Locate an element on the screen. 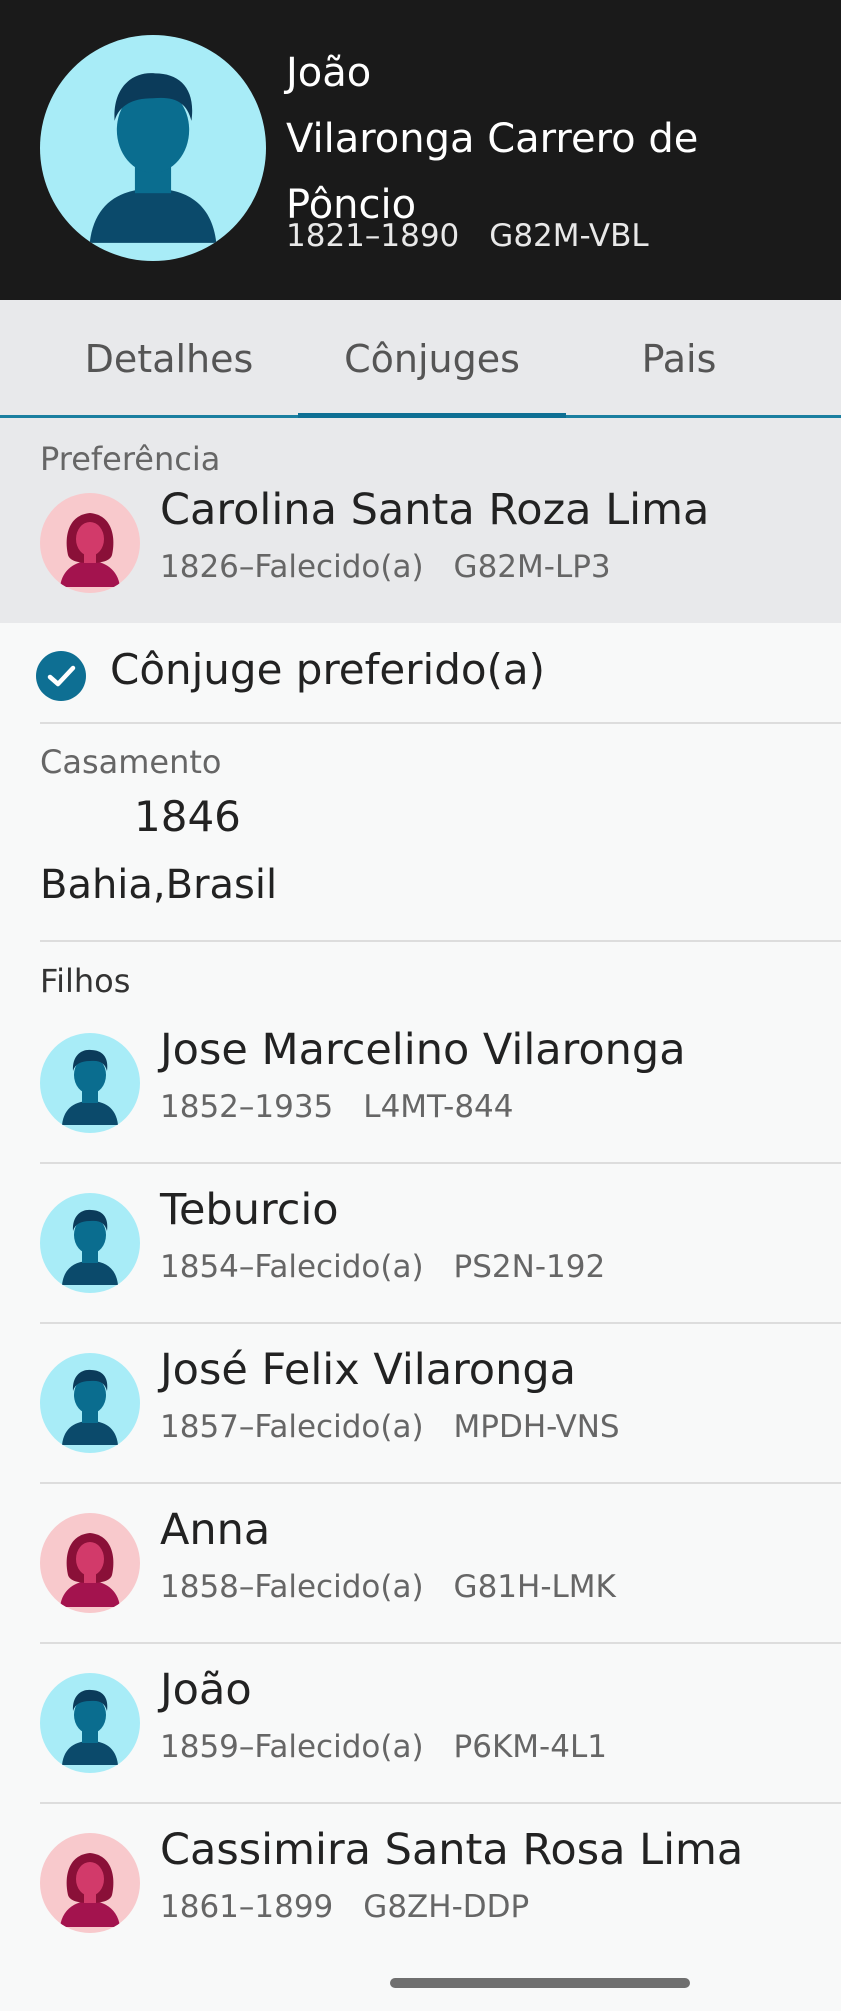 This screenshot has height=2011, width=841. check-circle-icon is located at coordinates (61, 676).